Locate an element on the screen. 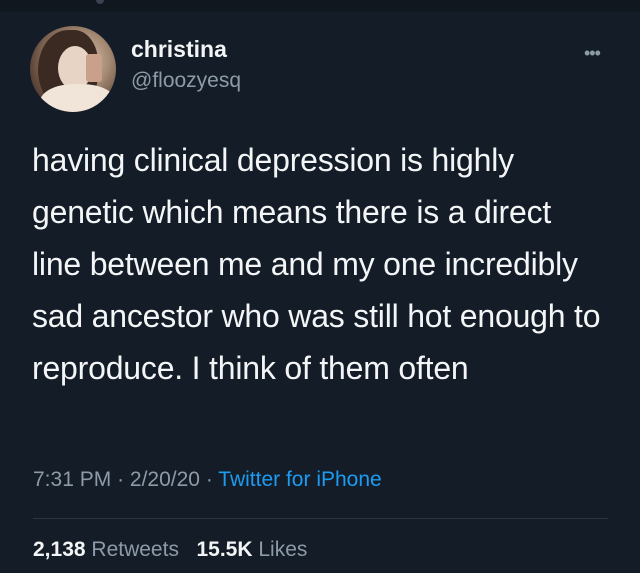 The width and height of the screenshot is (640, 573). divider is located at coordinates (320, 518).